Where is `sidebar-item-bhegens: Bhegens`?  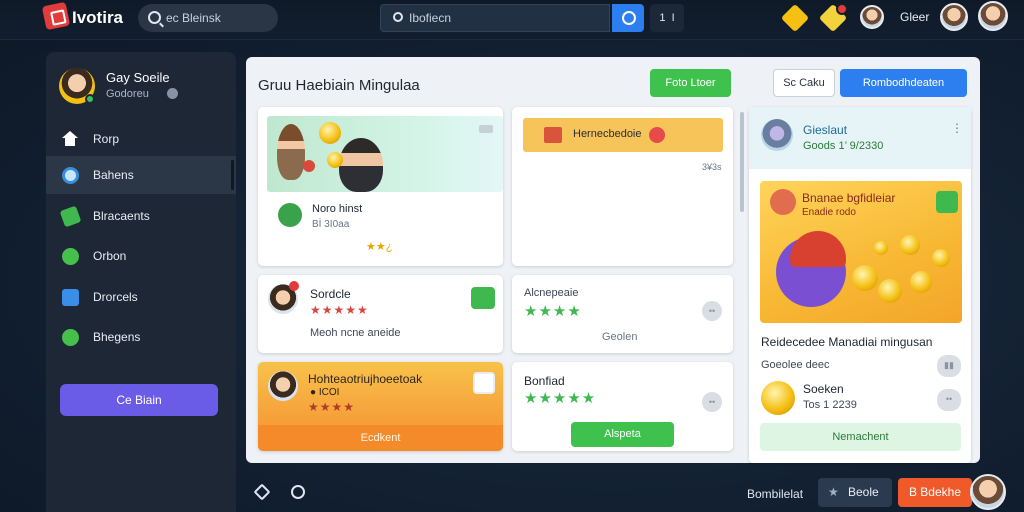
sidebar-item-bhegens: Bhegens is located at coordinates (141, 337).